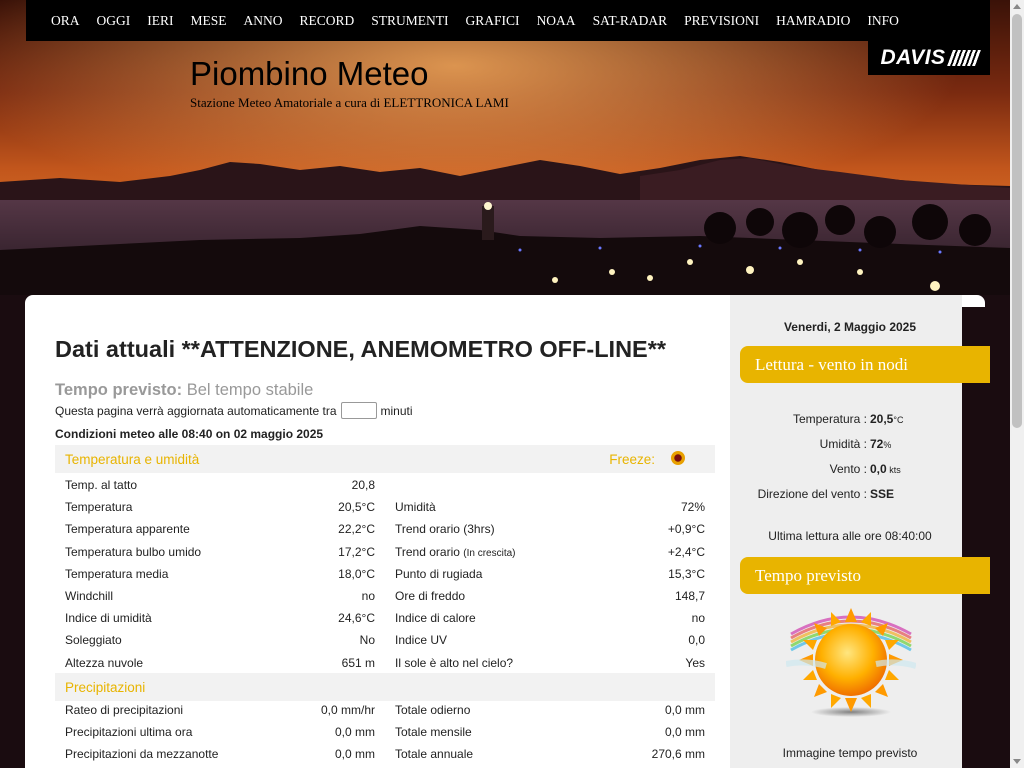 The height and width of the screenshot is (768, 1024). What do you see at coordinates (101, 485) in the screenshot?
I see `row-label: Temp. al tatto` at bounding box center [101, 485].